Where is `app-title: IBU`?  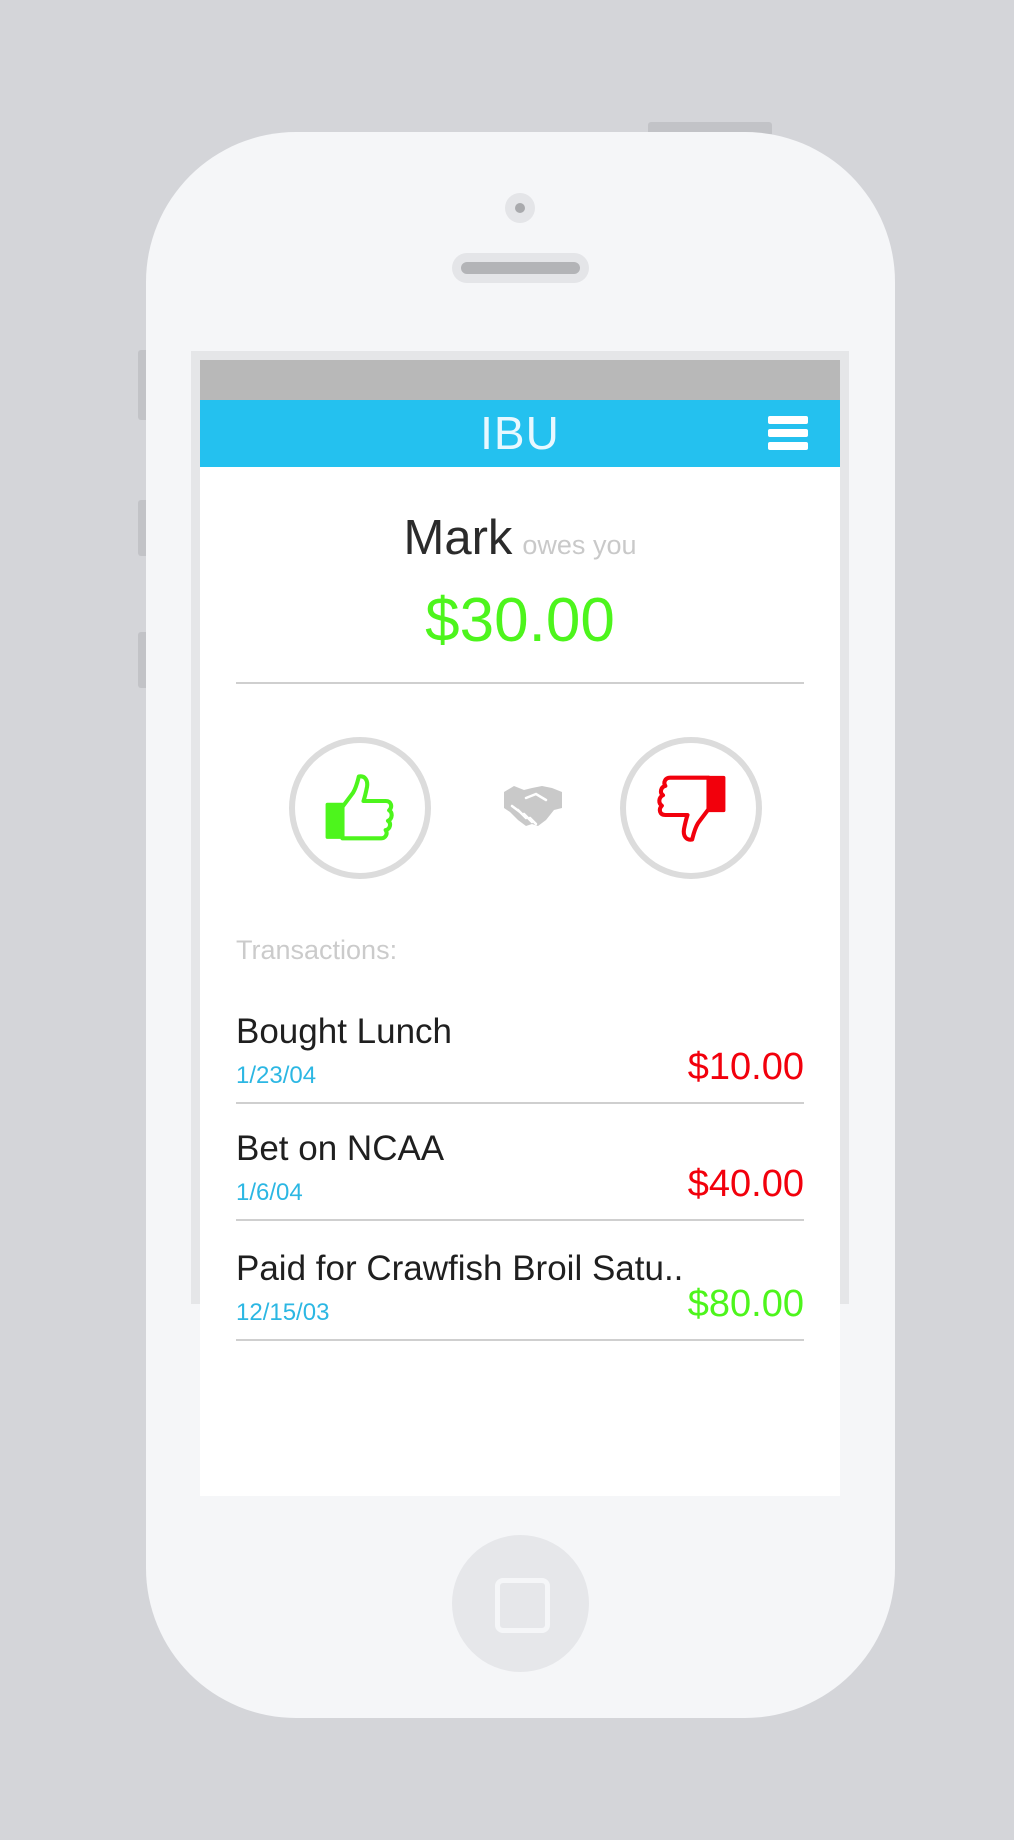 app-title: IBU is located at coordinates (520, 433).